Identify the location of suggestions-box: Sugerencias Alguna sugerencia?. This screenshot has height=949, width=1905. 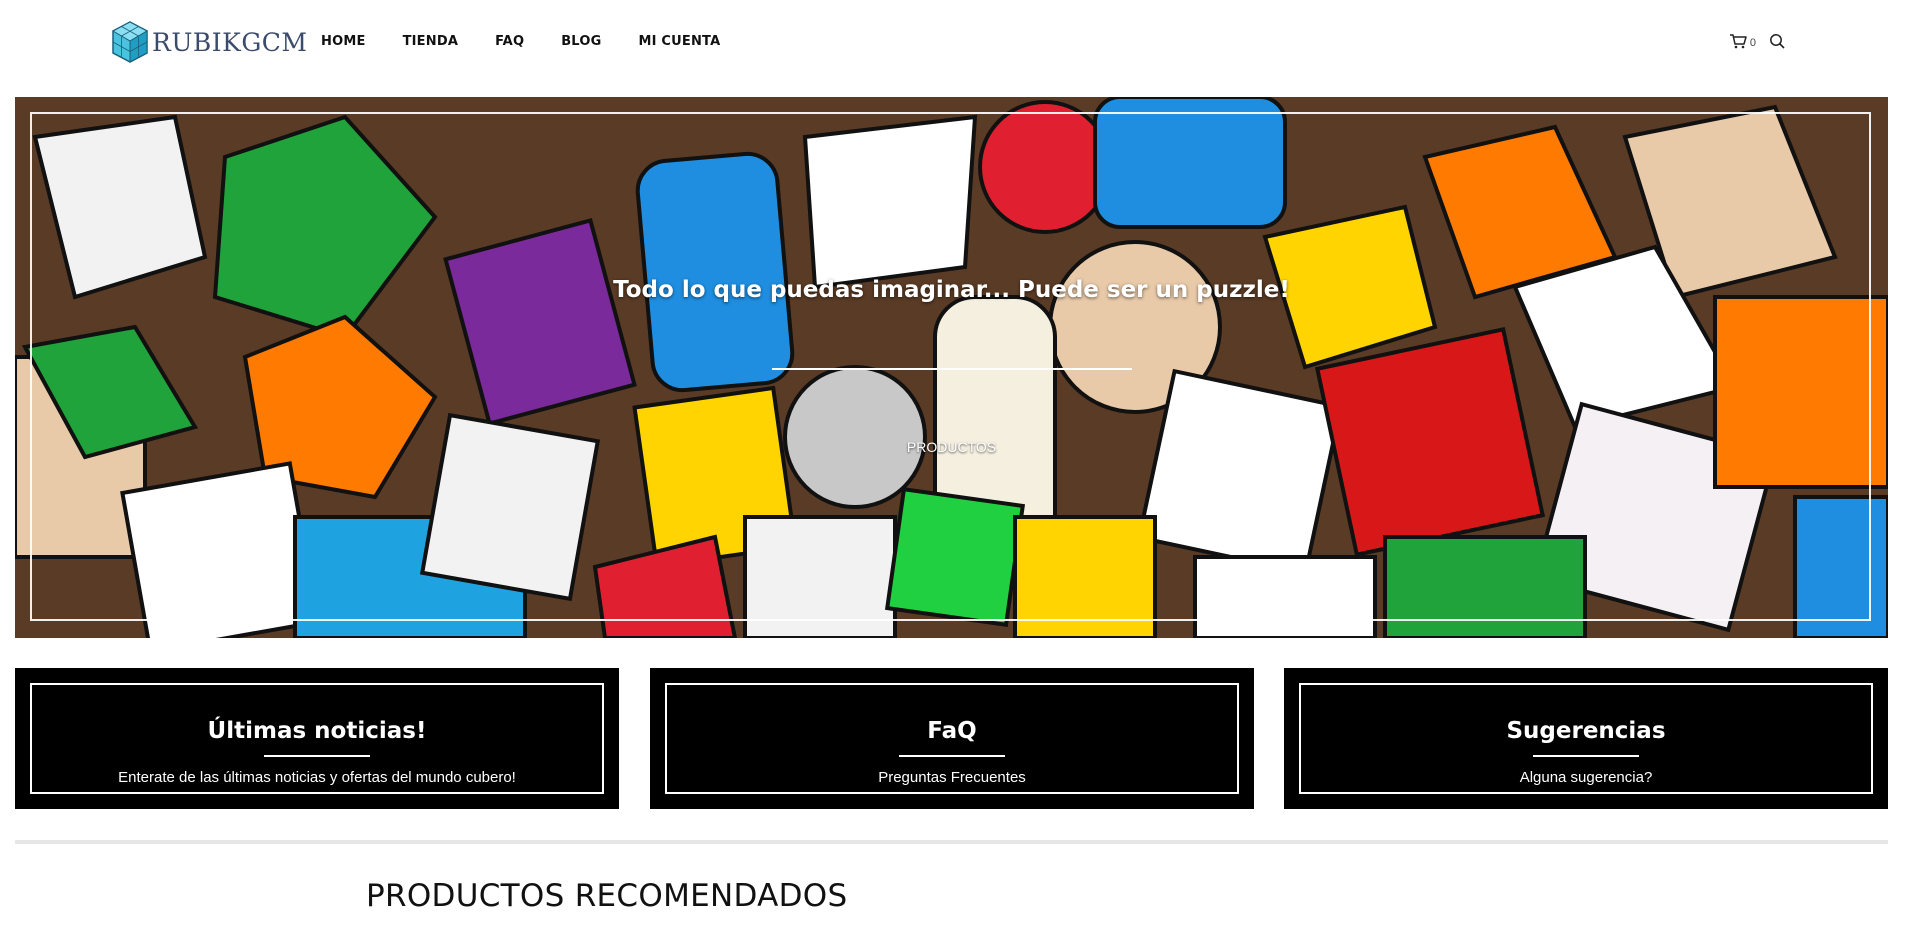
(1586, 738).